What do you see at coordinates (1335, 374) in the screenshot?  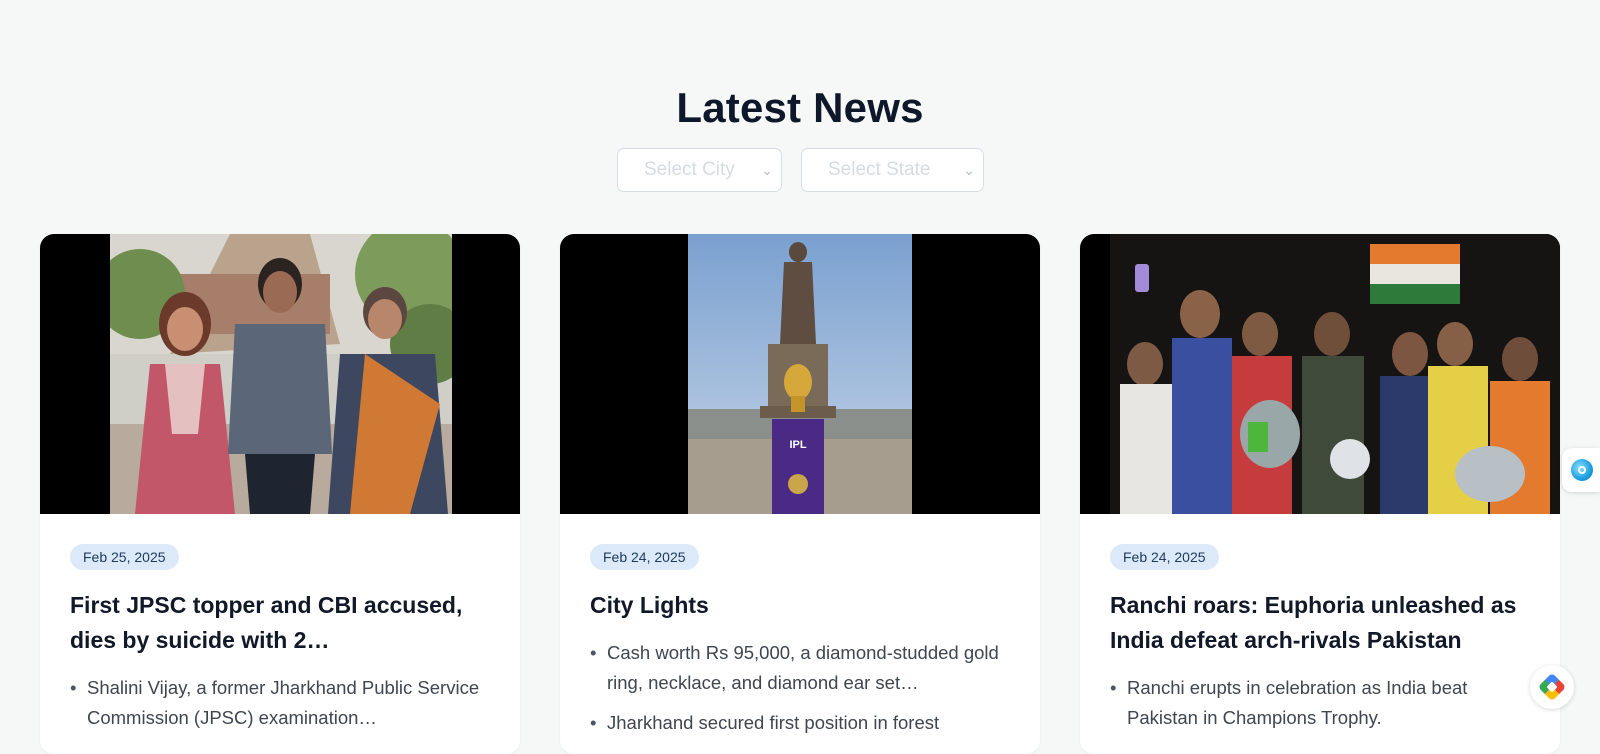 I see `news-photo-celebration-crowd` at bounding box center [1335, 374].